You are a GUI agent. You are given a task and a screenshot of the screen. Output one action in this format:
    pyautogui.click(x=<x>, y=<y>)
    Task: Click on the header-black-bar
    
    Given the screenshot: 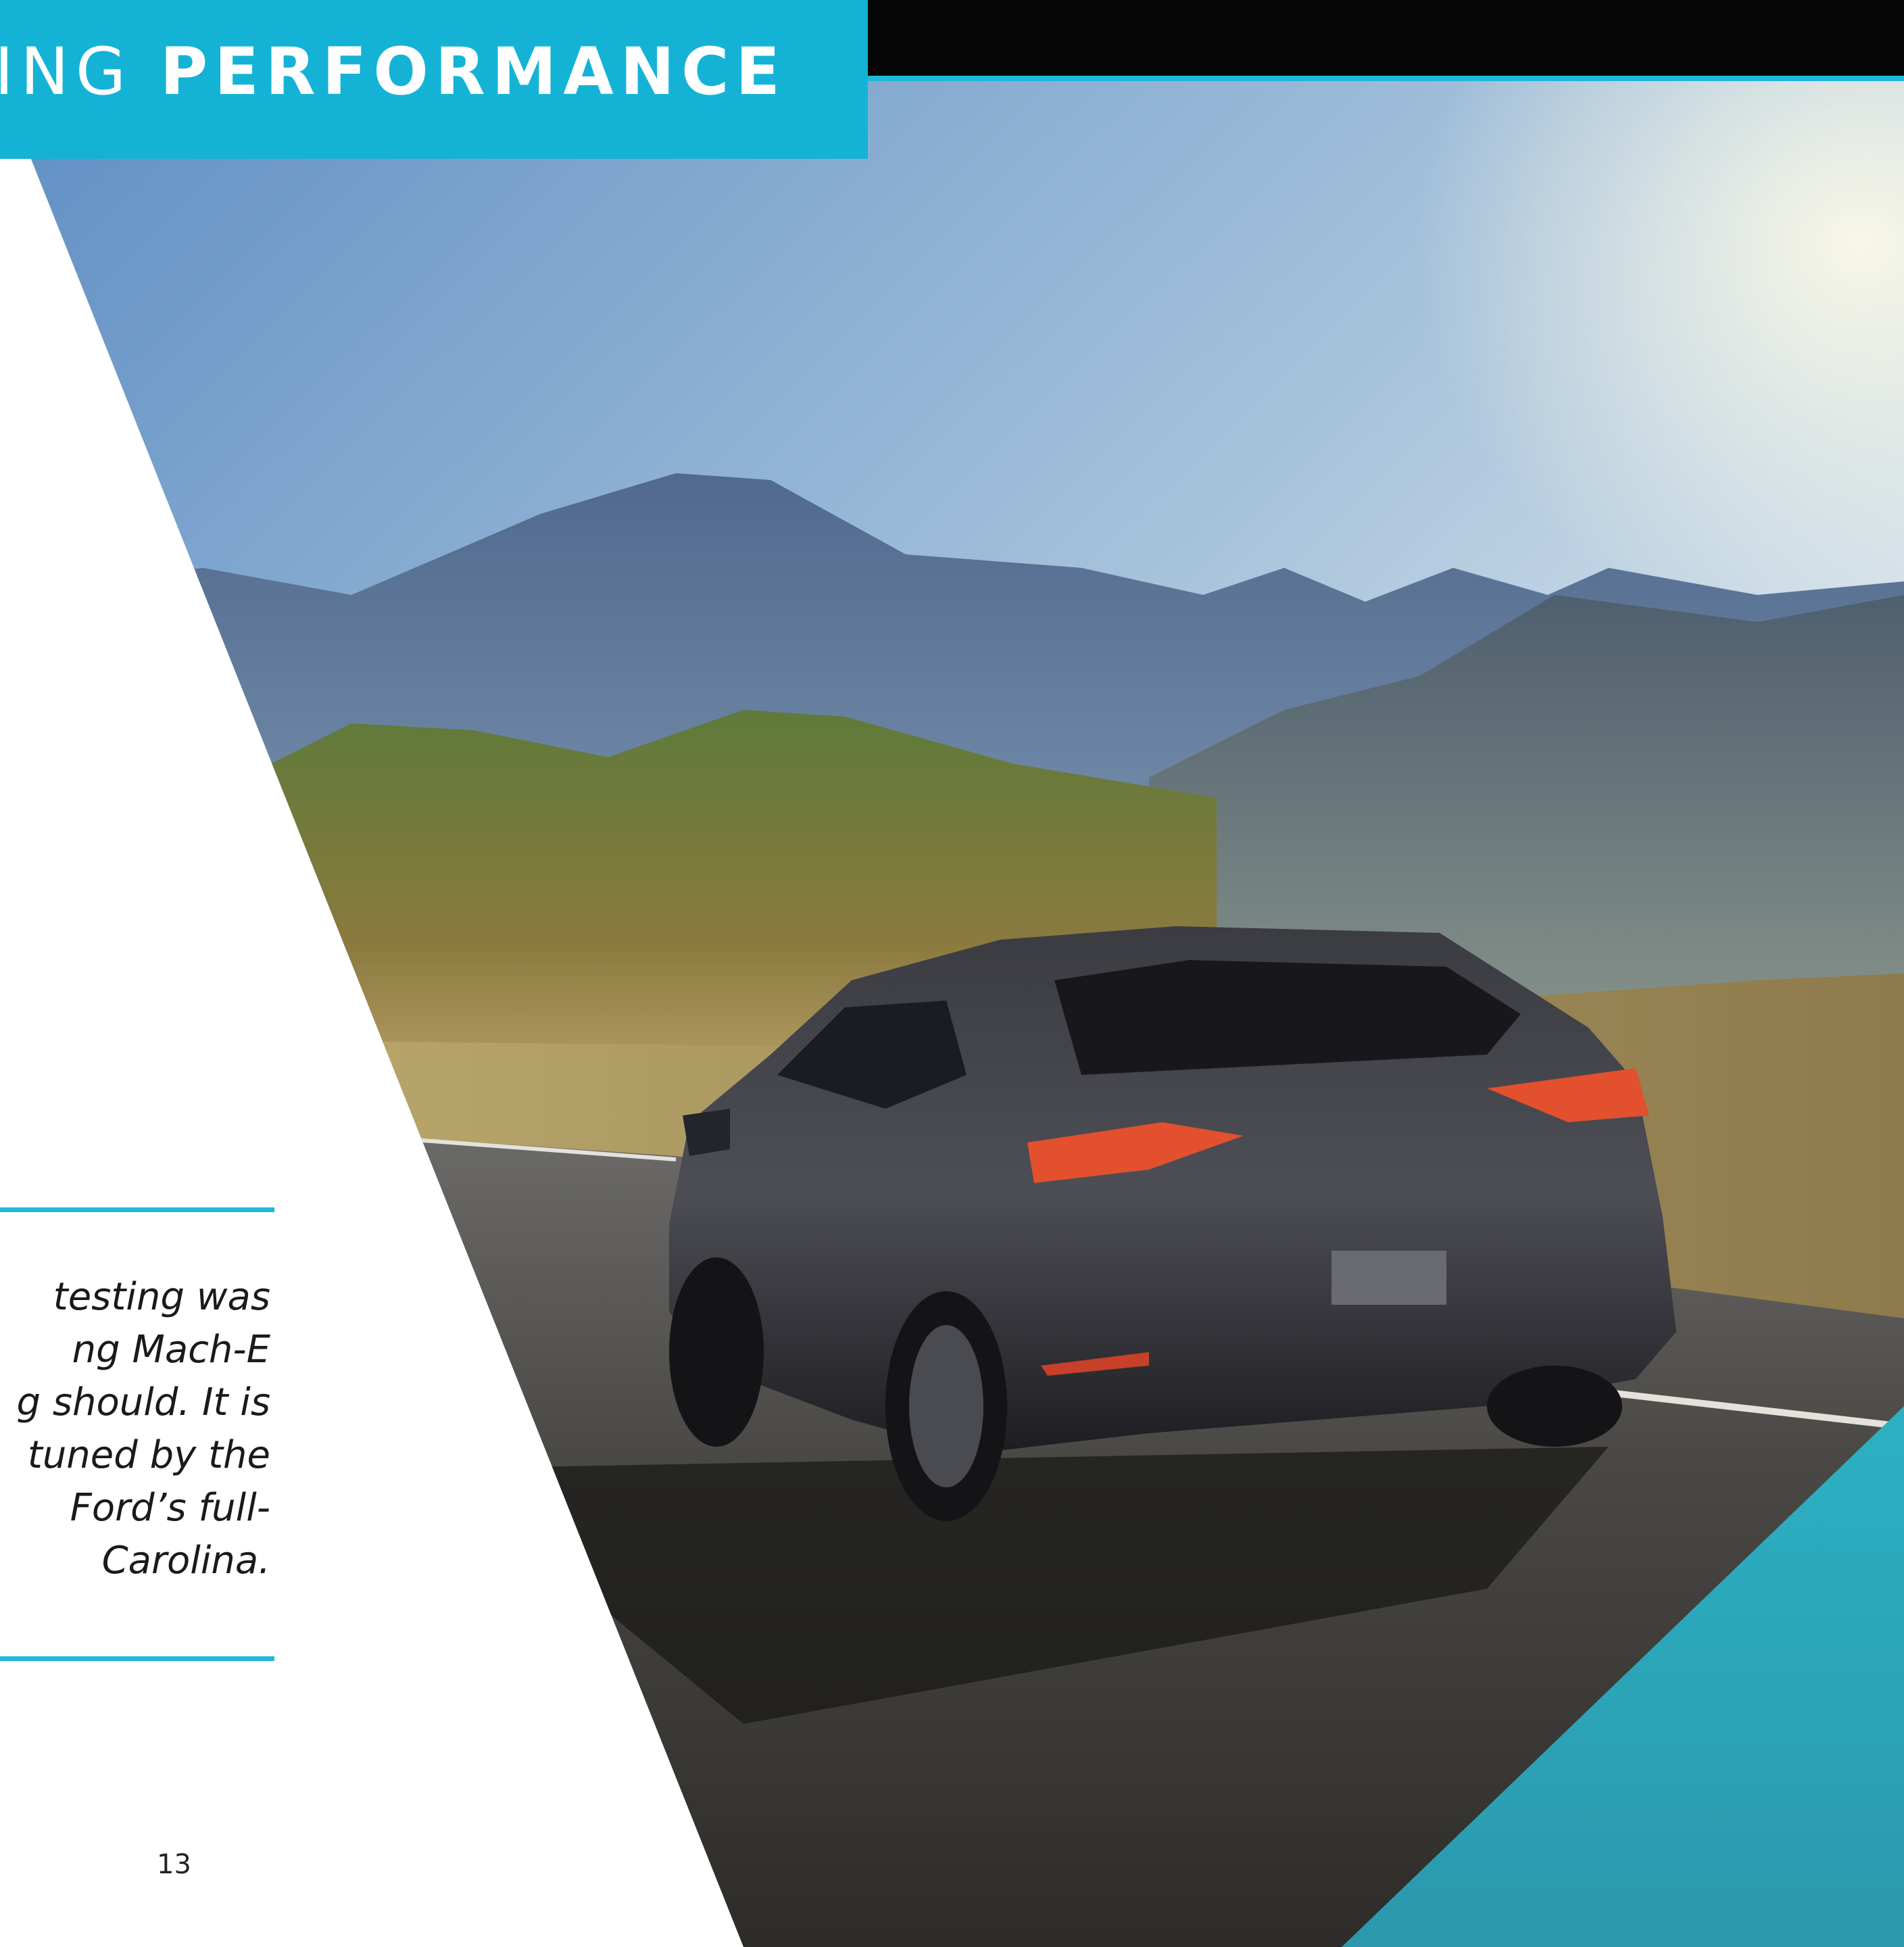 What is the action you would take?
    pyautogui.click(x=1384, y=38)
    